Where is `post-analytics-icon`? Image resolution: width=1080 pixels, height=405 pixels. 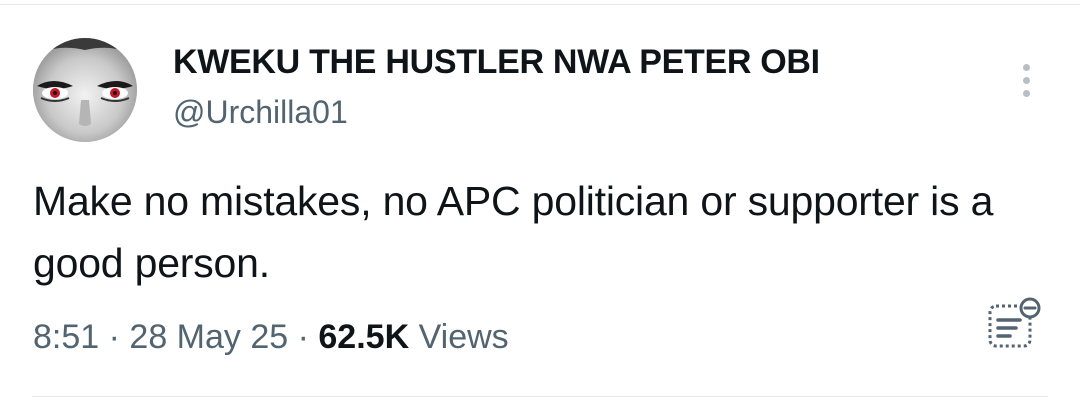
post-analytics-icon is located at coordinates (1014, 324).